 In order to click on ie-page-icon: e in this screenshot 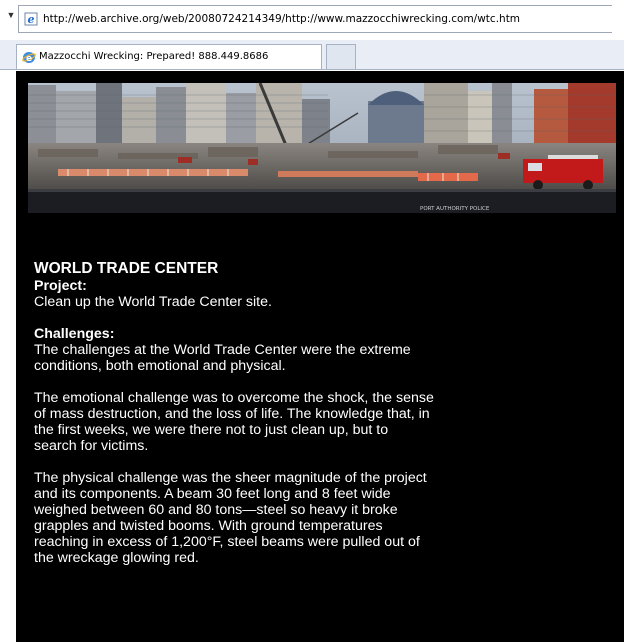, I will do `click(31, 19)`.